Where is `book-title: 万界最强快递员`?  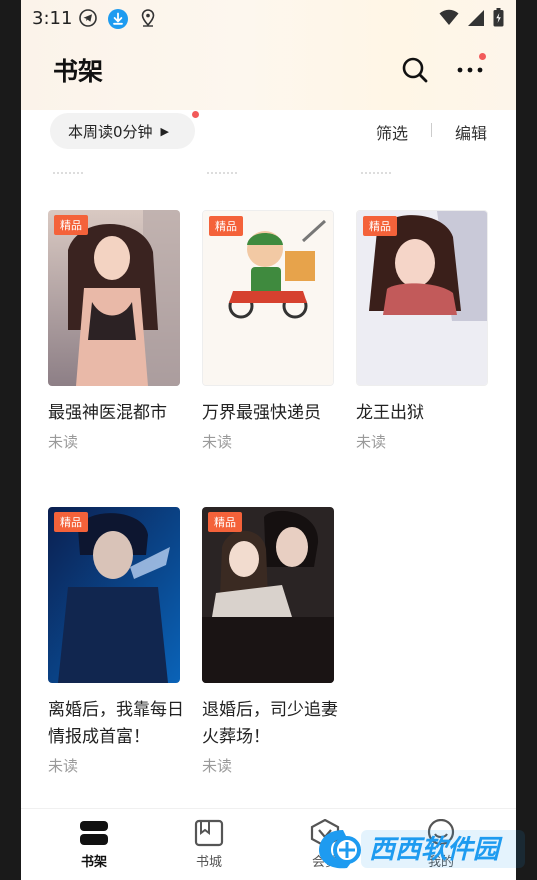
book-title: 万界最强快递员 is located at coordinates (272, 413).